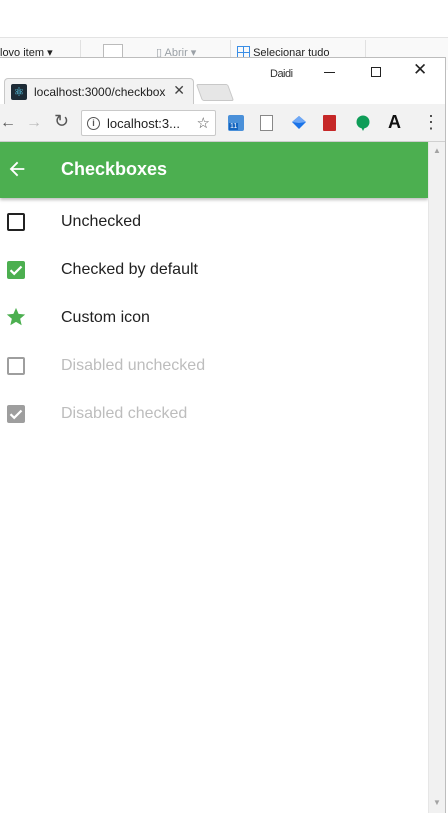 This screenshot has height=813, width=448. What do you see at coordinates (129, 270) in the screenshot?
I see `checkbox-label: Checked by default` at bounding box center [129, 270].